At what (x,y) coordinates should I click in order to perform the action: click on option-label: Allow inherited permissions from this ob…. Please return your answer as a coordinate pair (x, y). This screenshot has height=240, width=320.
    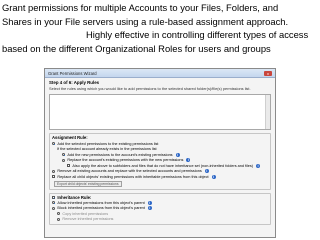
    Looking at the image, I should click on (101, 202).